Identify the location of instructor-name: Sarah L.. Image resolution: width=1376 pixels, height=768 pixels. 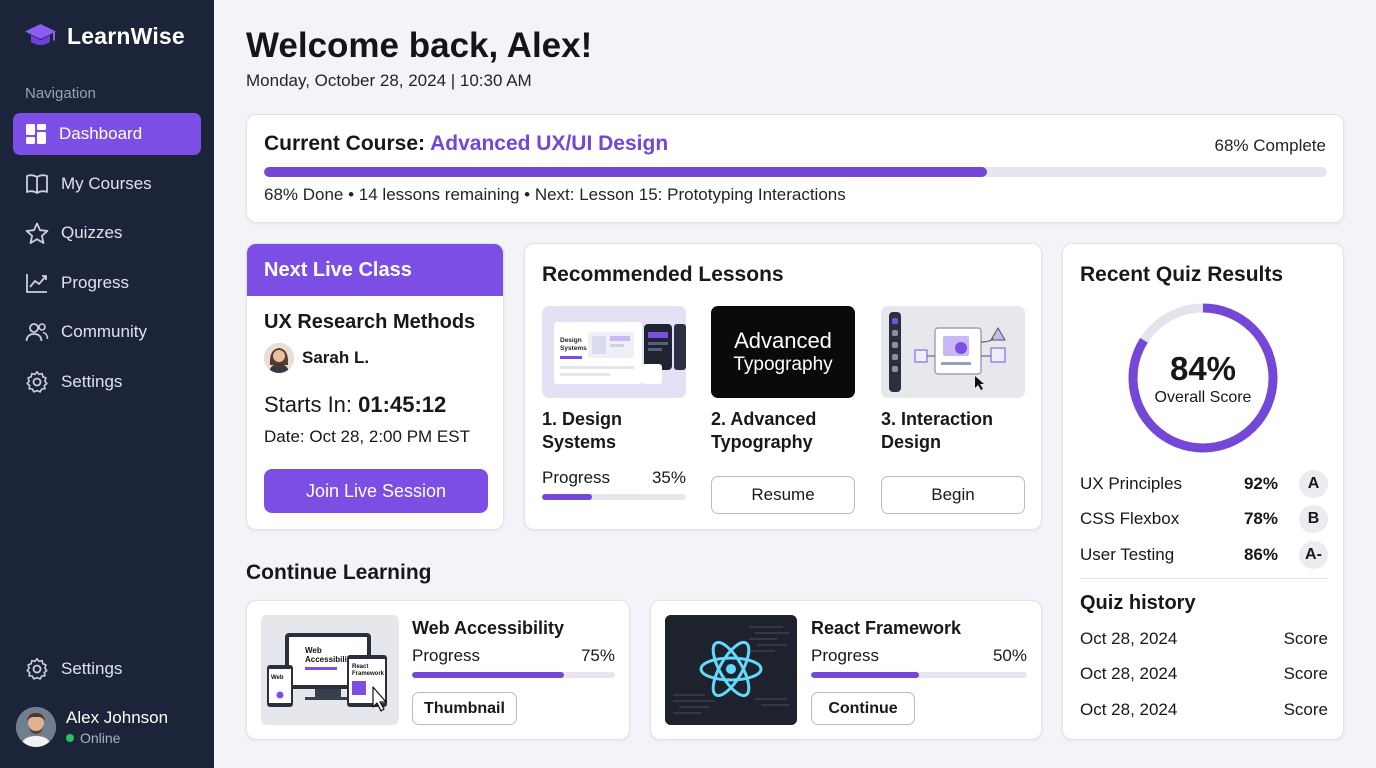
(336, 357).